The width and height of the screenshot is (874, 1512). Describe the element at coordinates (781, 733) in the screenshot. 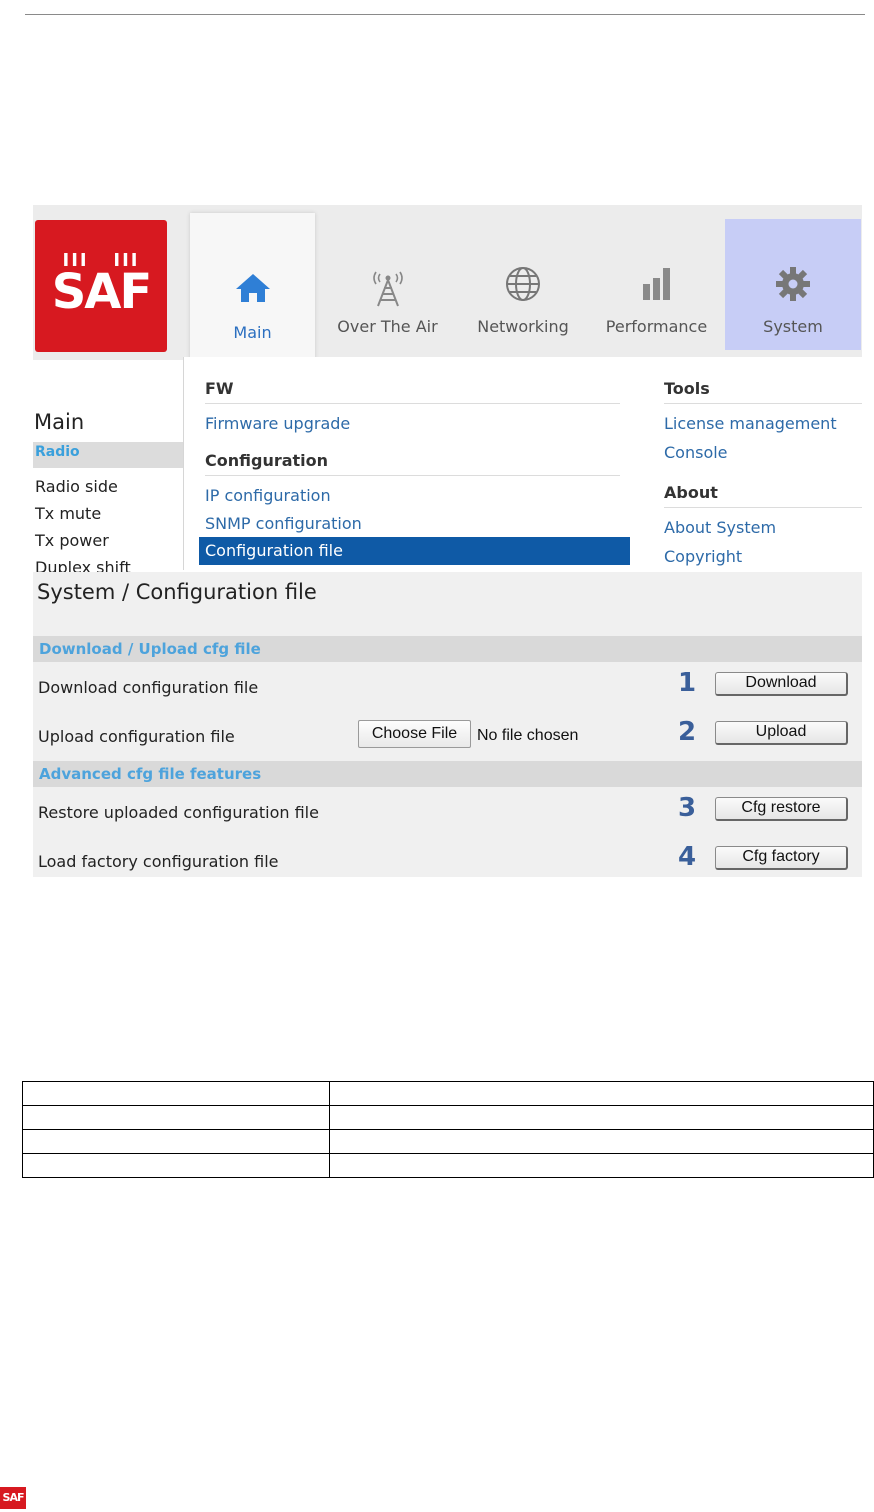

I see `upload-button: Upload` at that location.